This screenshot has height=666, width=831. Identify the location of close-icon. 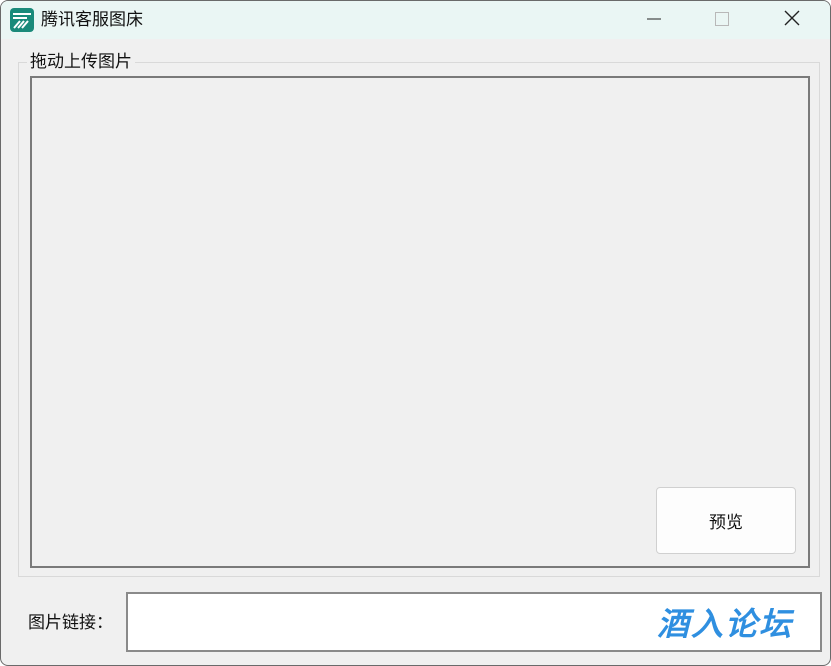
(792, 20).